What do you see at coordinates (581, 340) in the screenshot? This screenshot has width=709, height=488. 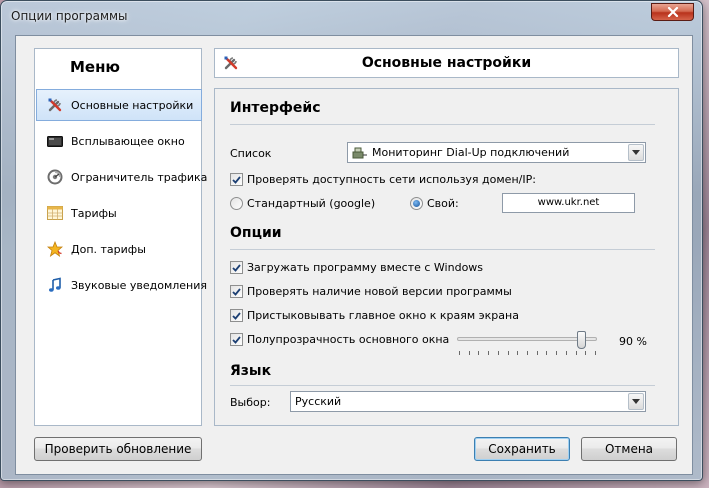 I see `slider-thumb` at bounding box center [581, 340].